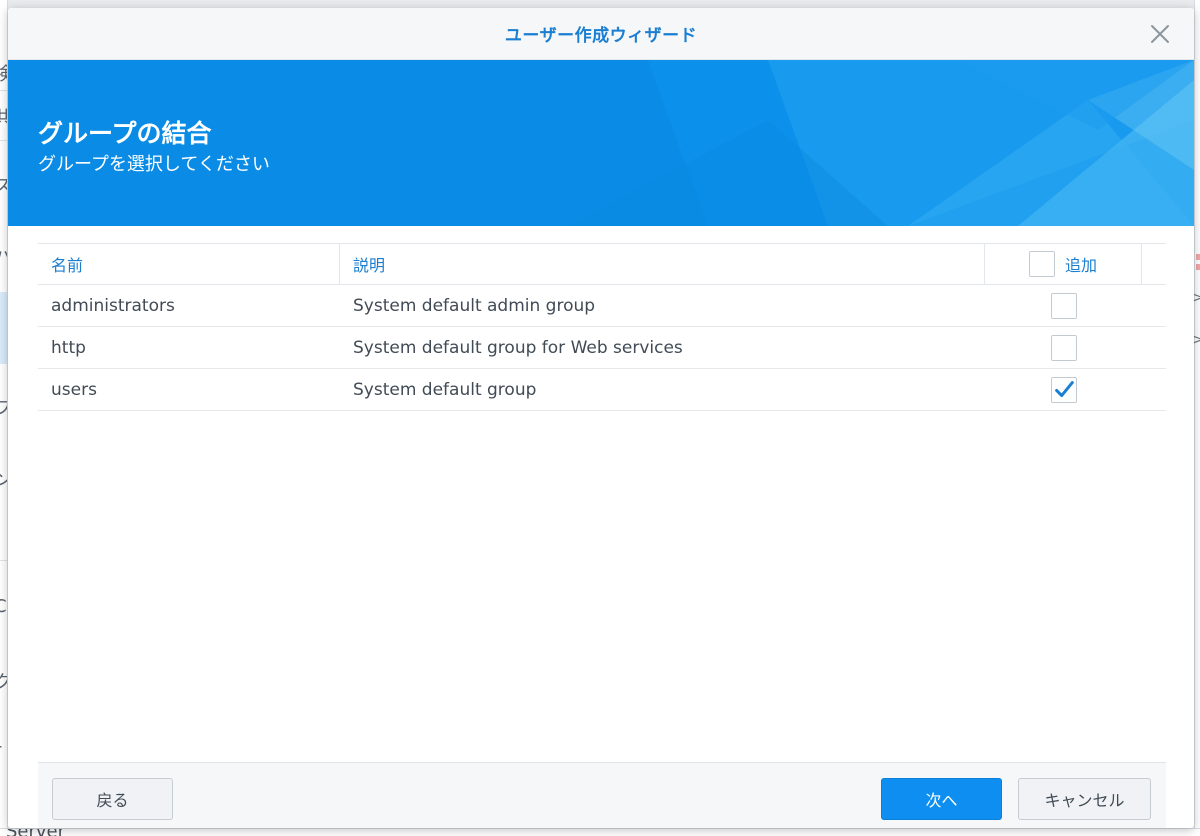  I want to click on close-button, so click(1160, 34).